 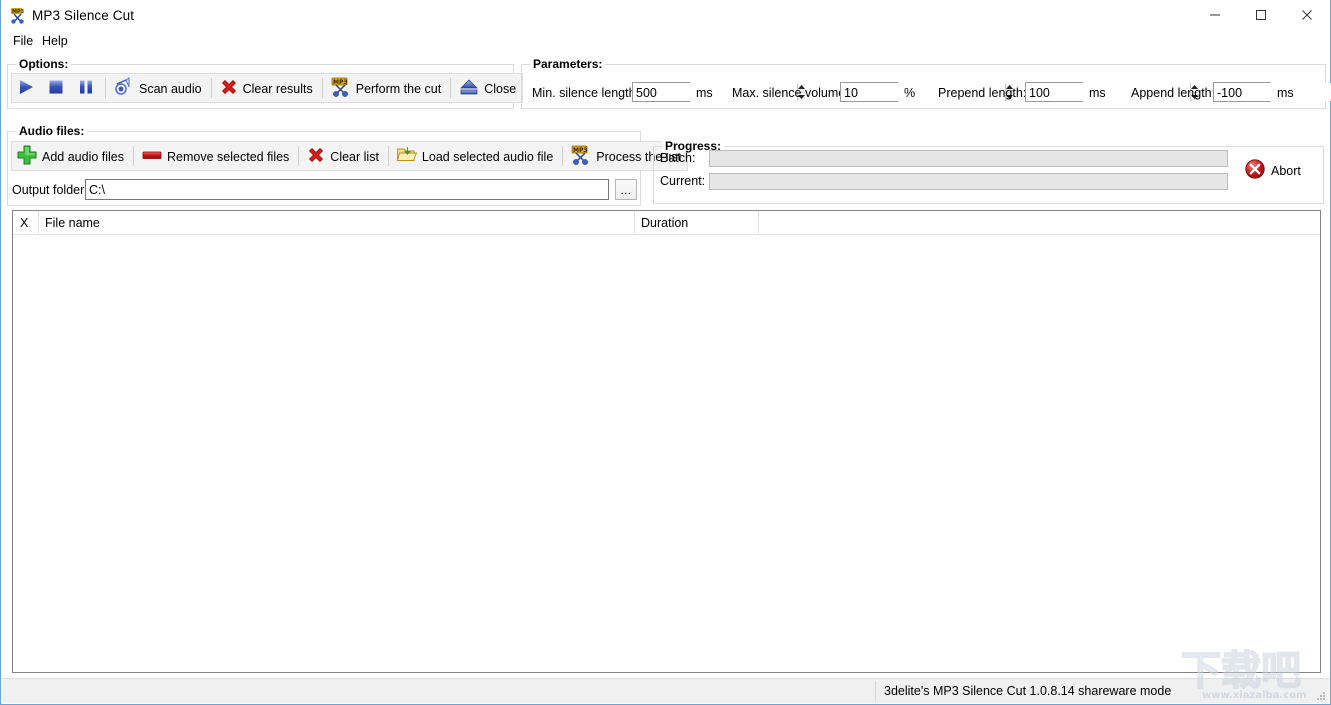 I want to click on min-silence-length-unit: ms, so click(x=704, y=93).